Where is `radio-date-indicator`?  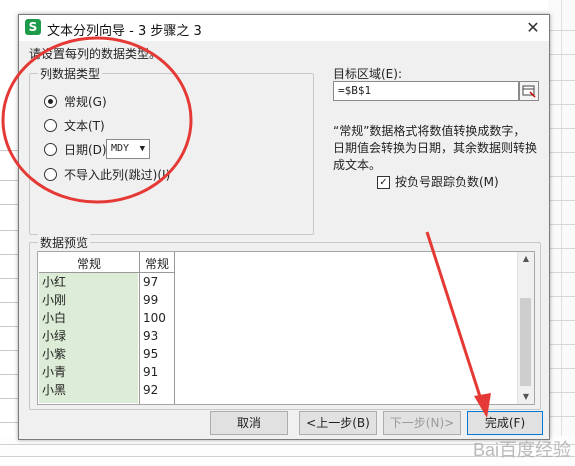
radio-date-indicator is located at coordinates (50, 149).